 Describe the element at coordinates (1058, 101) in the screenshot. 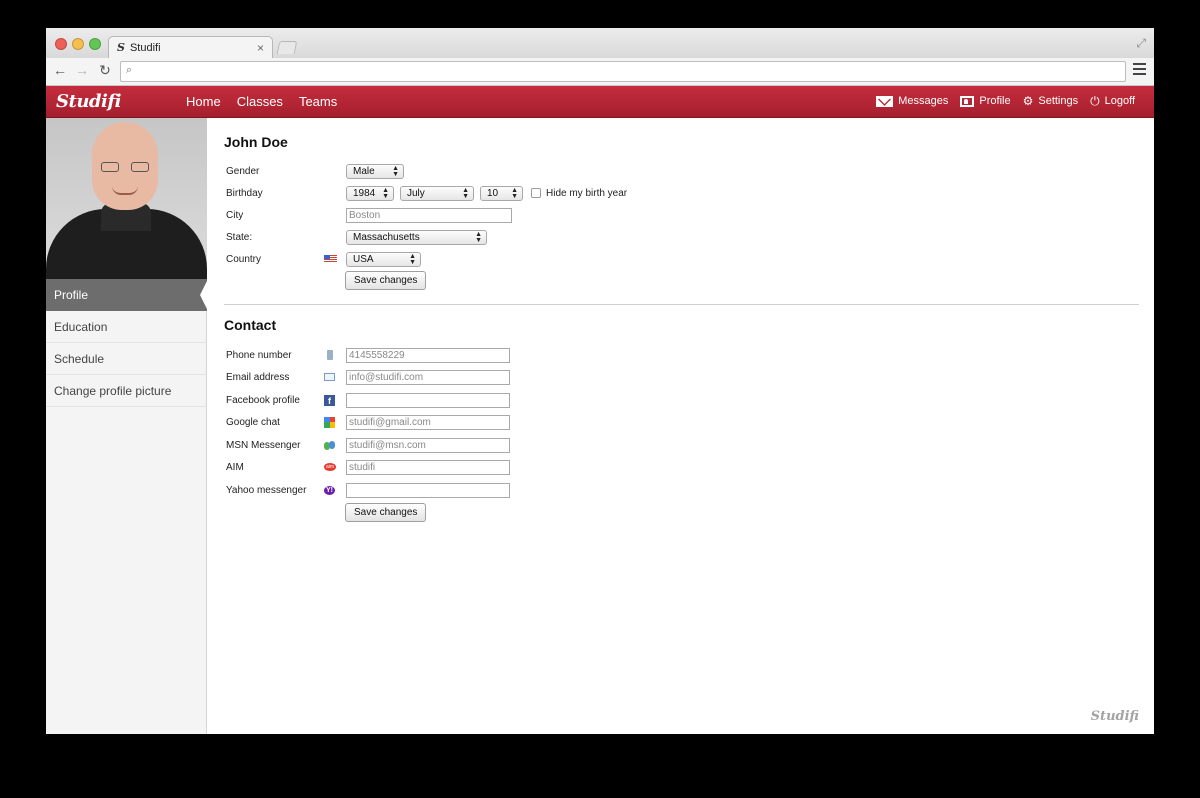

I see `settings-label: Settings` at that location.